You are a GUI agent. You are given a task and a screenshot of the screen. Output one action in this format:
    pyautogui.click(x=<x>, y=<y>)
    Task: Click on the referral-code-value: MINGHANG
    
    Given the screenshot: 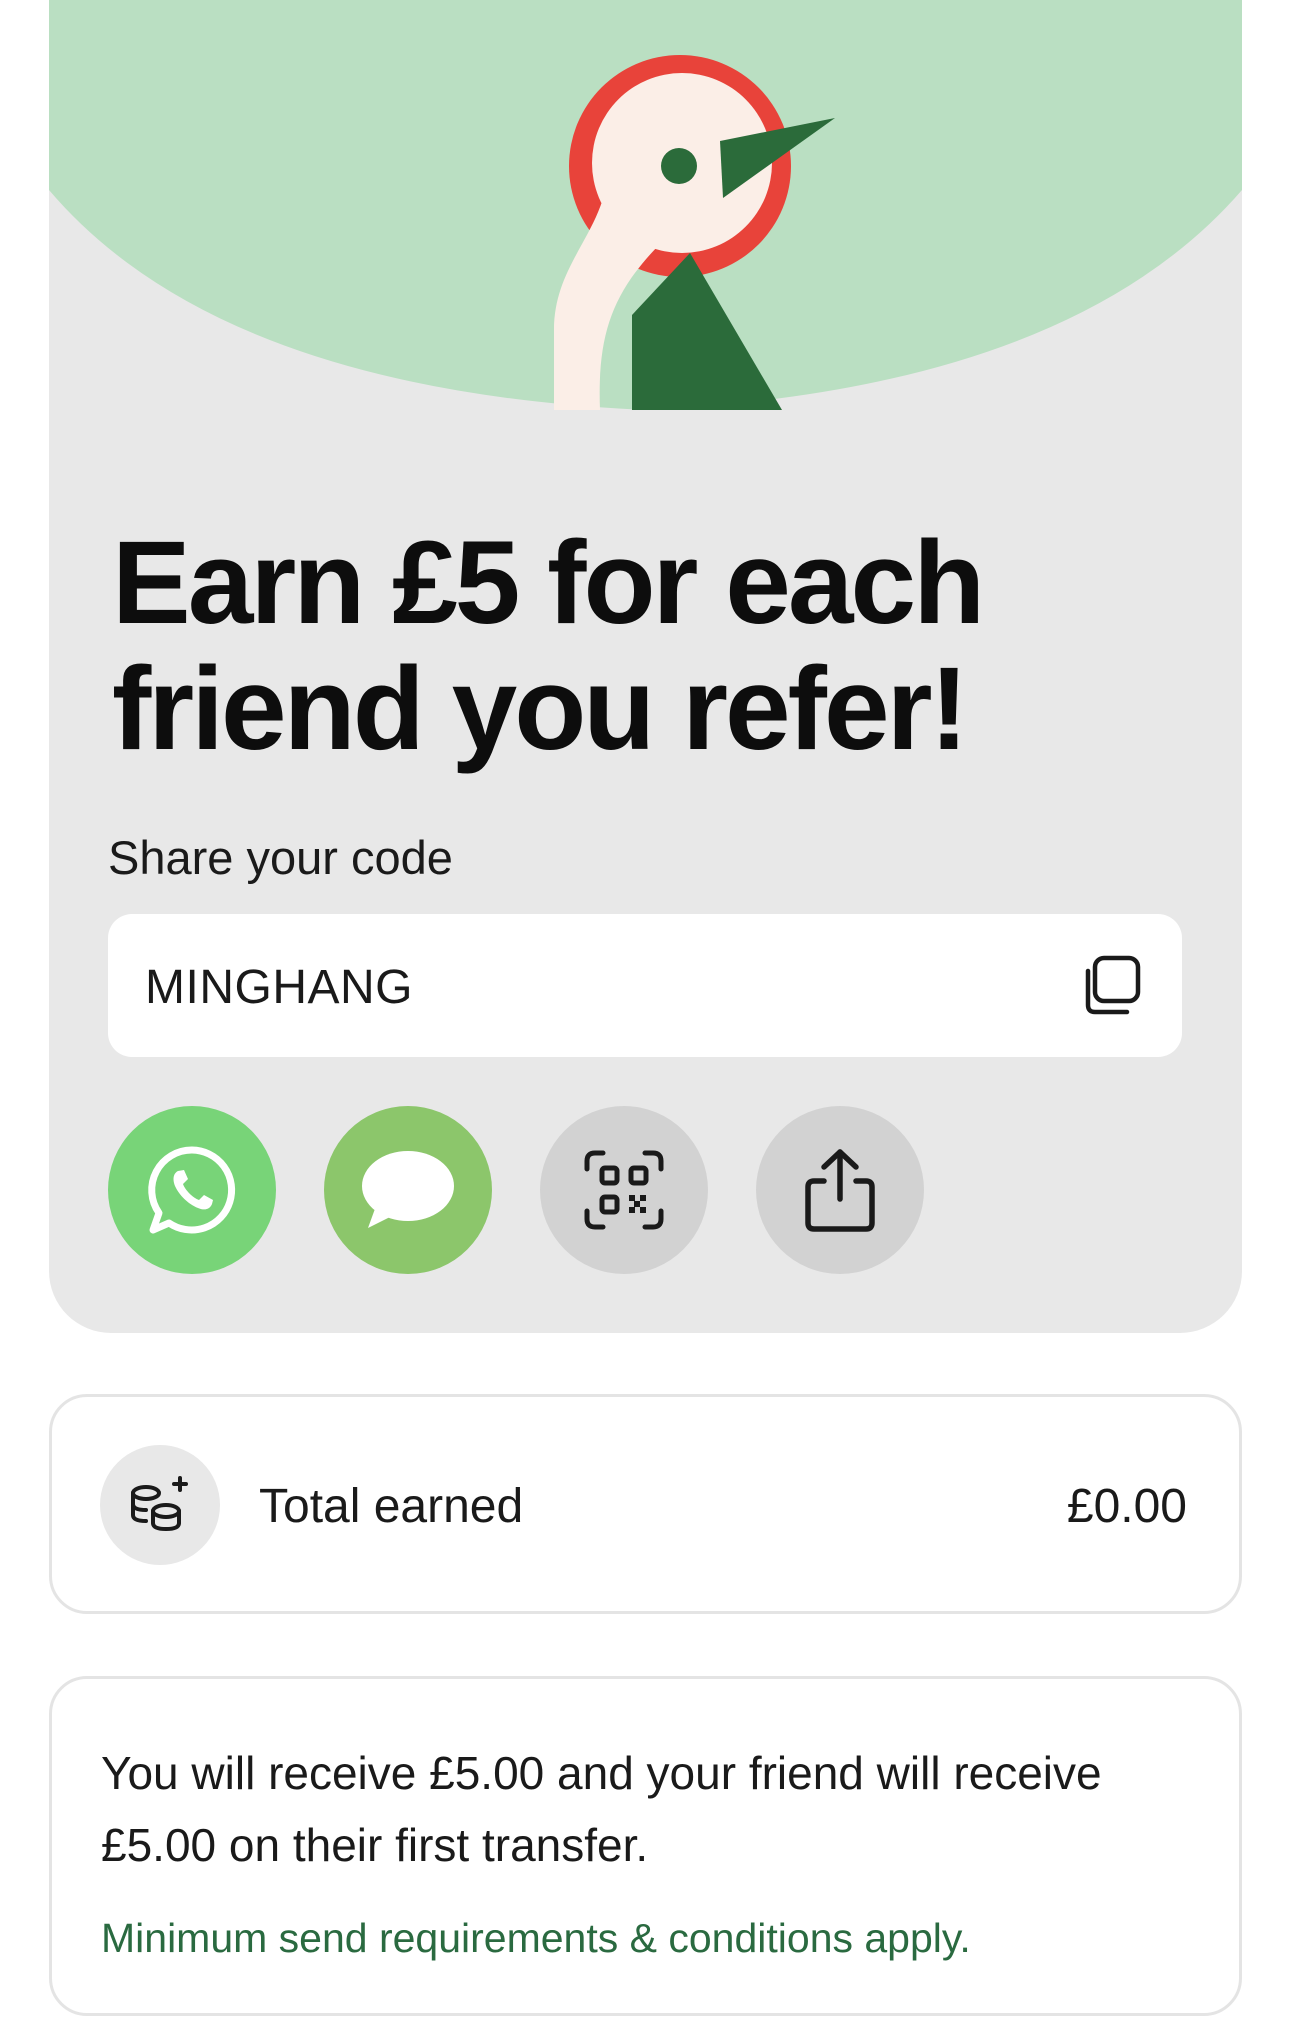 What is the action you would take?
    pyautogui.click(x=279, y=987)
    